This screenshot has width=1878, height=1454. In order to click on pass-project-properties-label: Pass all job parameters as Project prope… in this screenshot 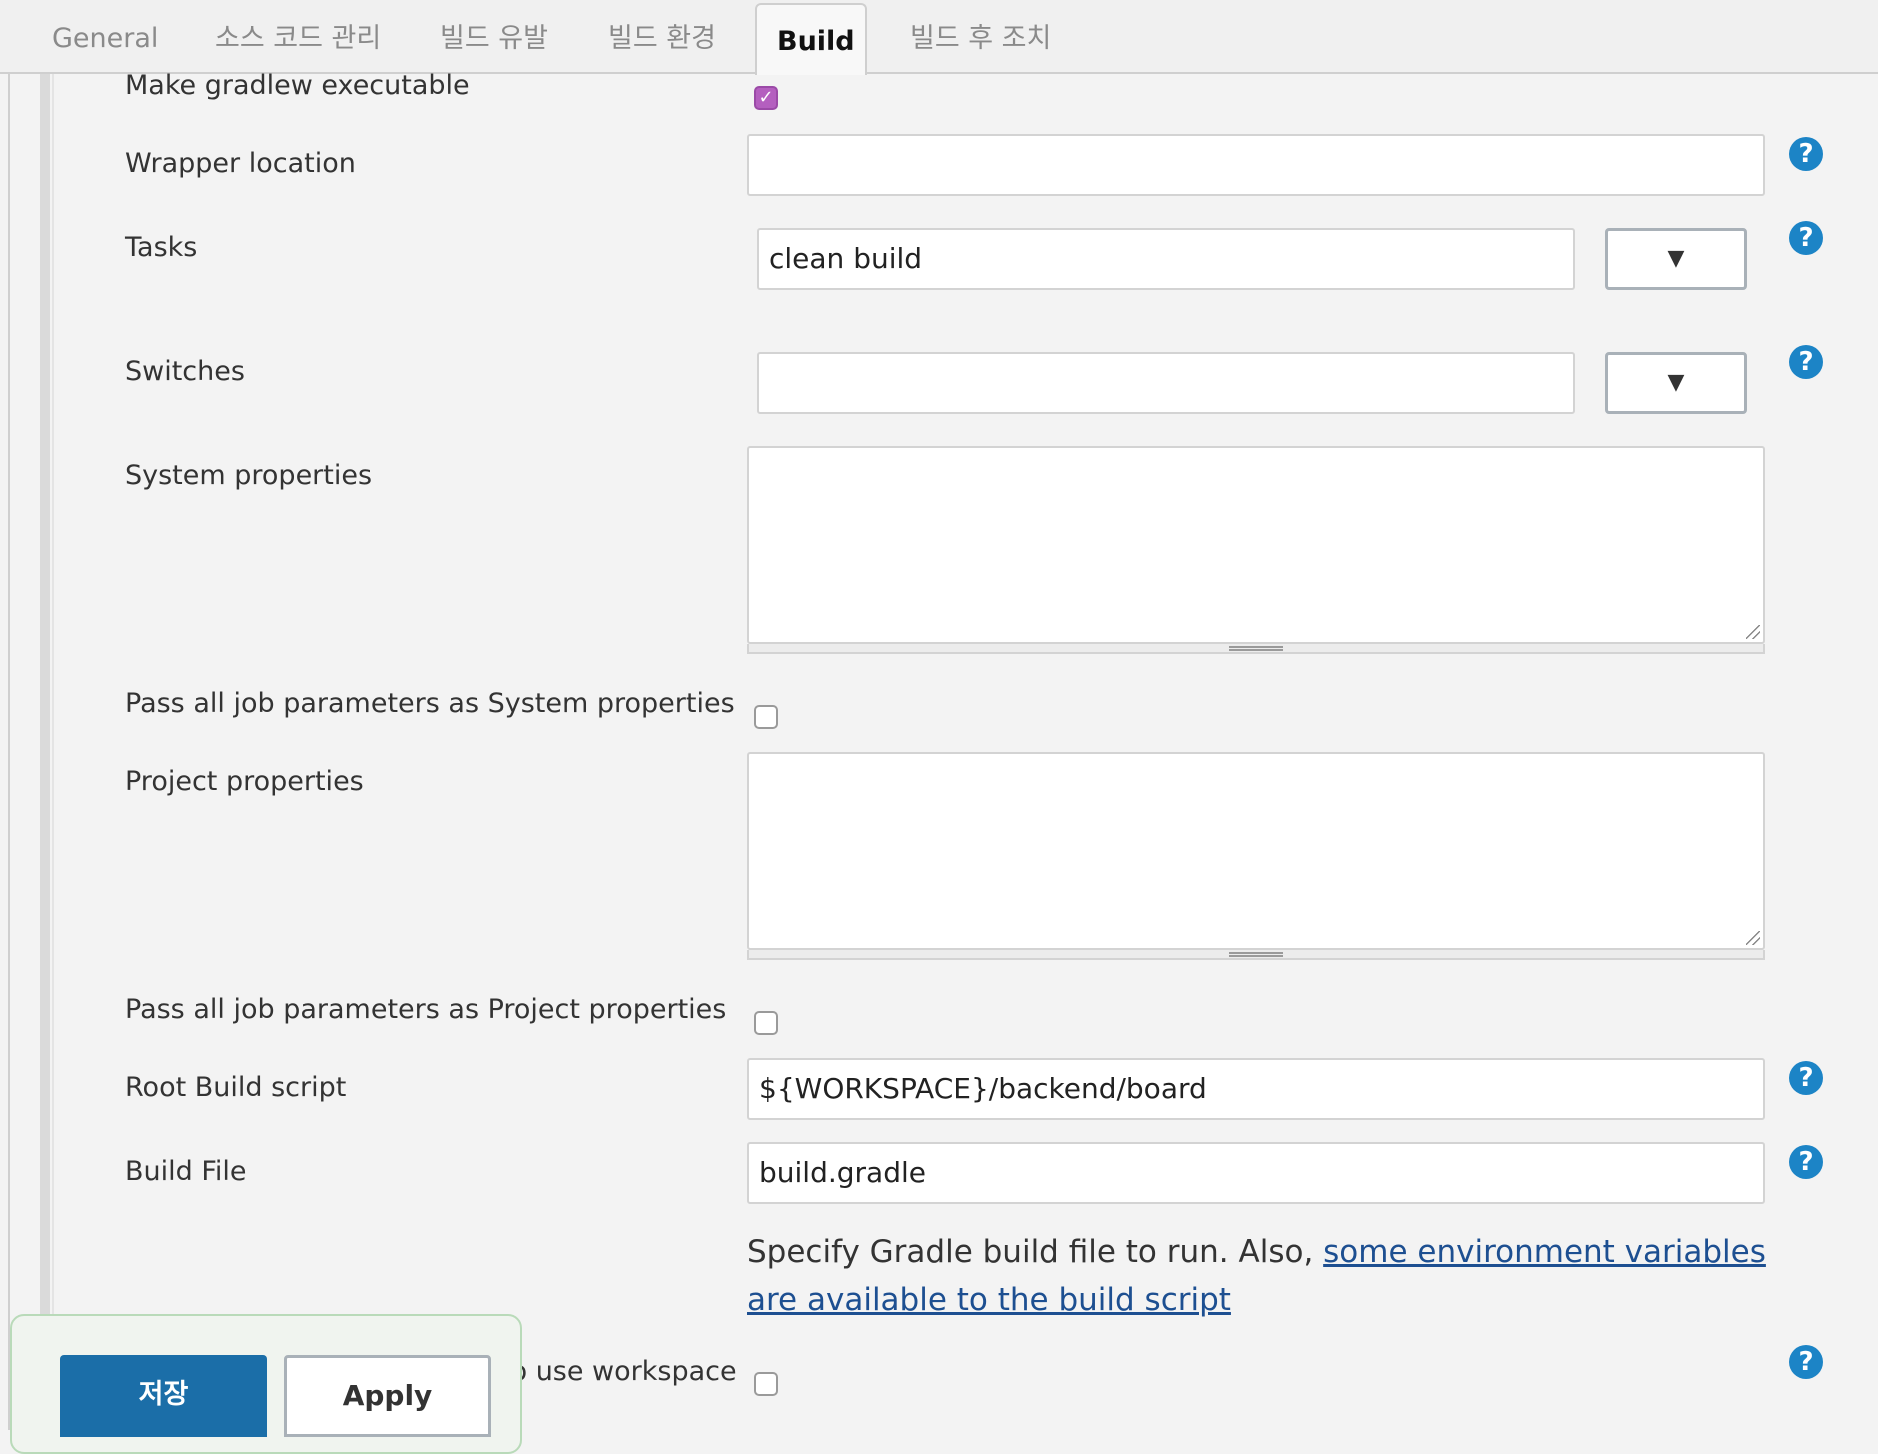, I will do `click(426, 1009)`.